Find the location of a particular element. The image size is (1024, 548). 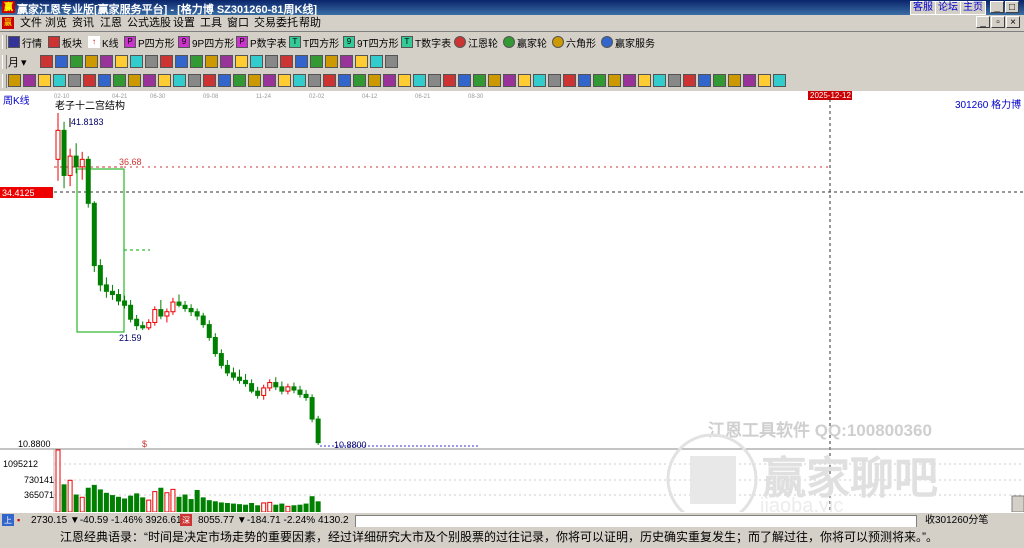

toolbar-winner-wheel-button: 赢家轮 is located at coordinates (525, 42).